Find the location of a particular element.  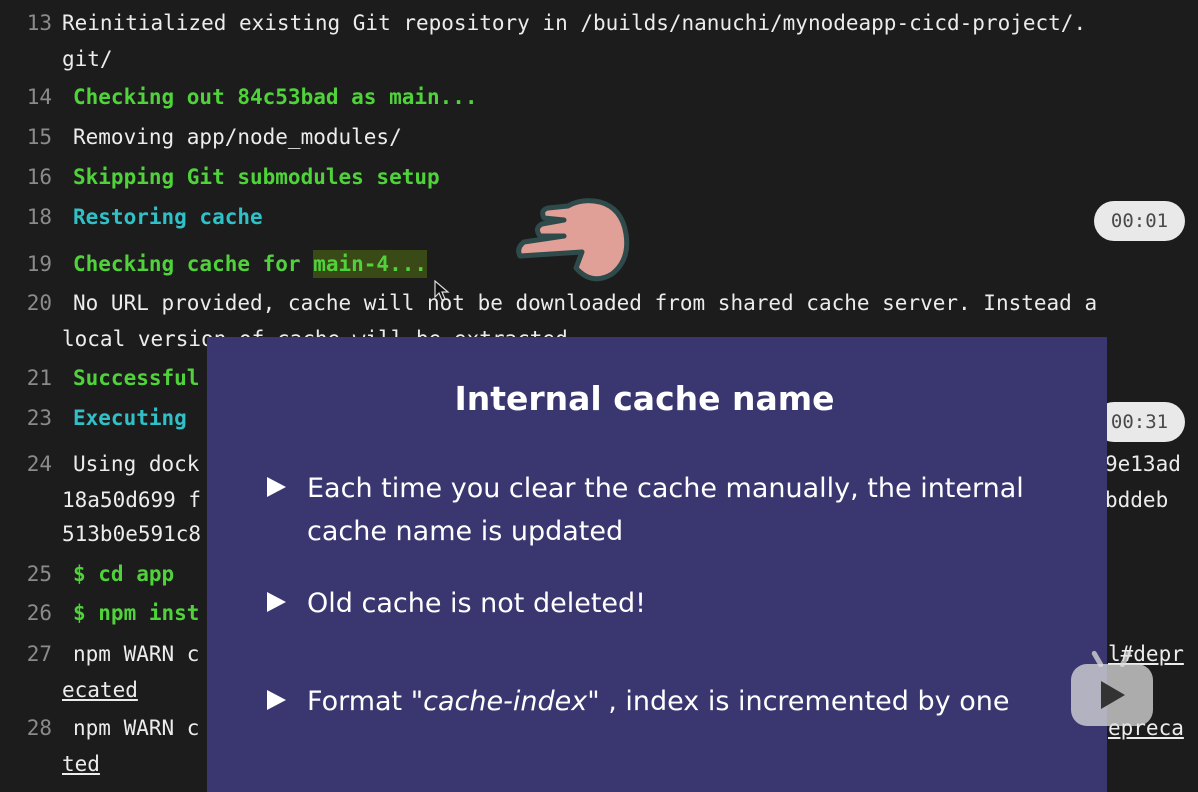

line-number: 14 is located at coordinates (35, 97).